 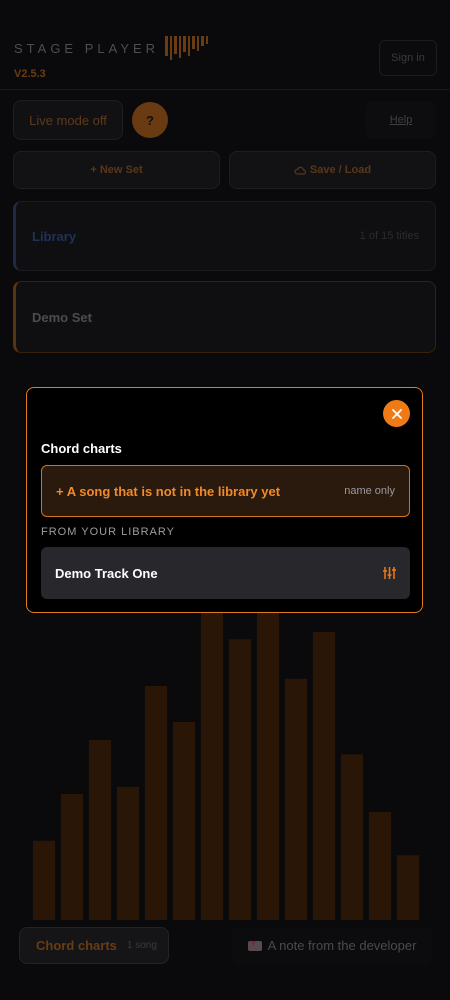 What do you see at coordinates (106, 573) in the screenshot?
I see `track-name: Demo Track One` at bounding box center [106, 573].